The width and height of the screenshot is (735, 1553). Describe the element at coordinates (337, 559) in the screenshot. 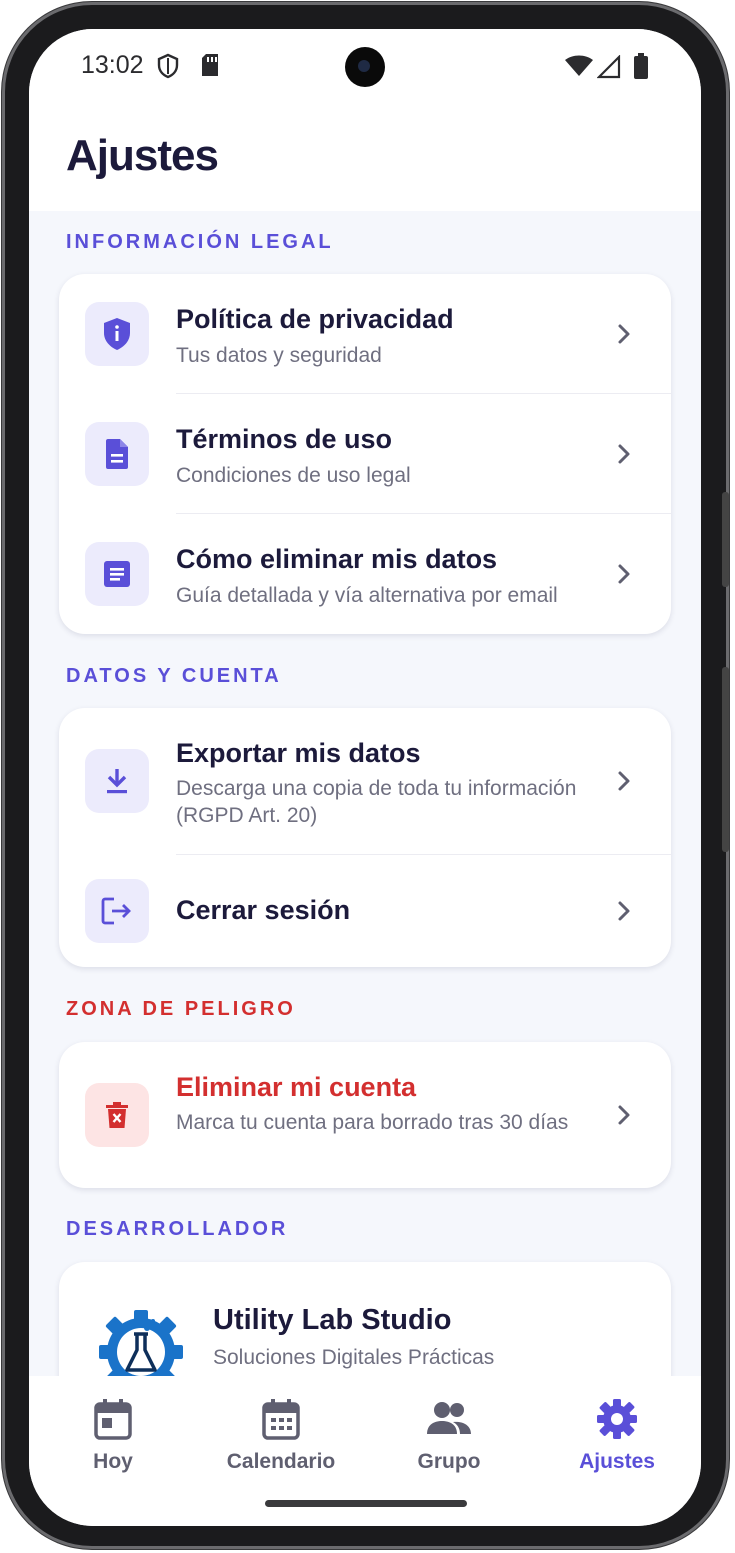

I see `row-title: Cómo eliminar mis datos` at that location.